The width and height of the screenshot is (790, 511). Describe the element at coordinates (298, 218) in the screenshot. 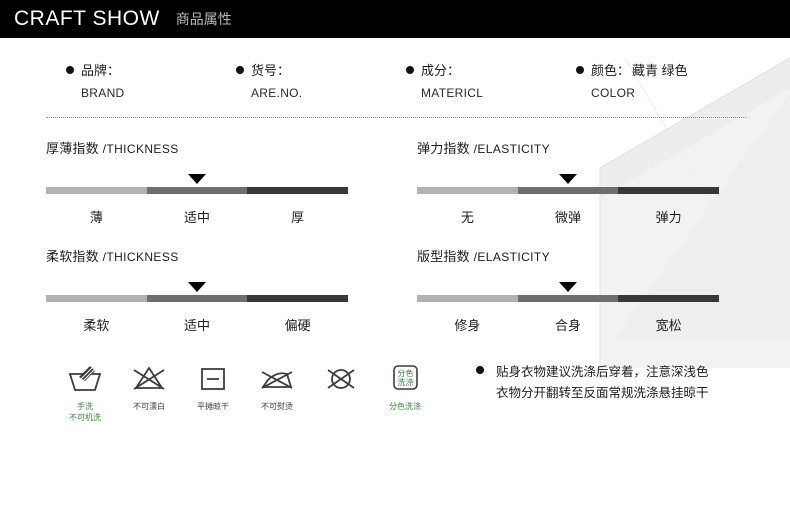

I see `index-label-3: 厚` at that location.